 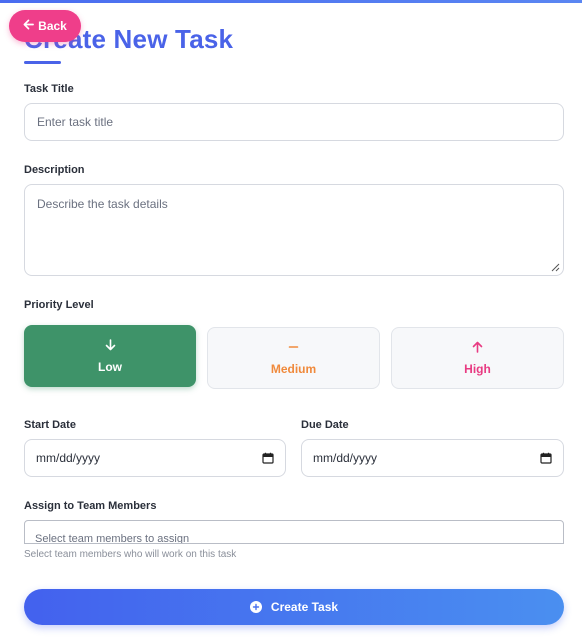 I want to click on arrow-left-icon, so click(x=29, y=26).